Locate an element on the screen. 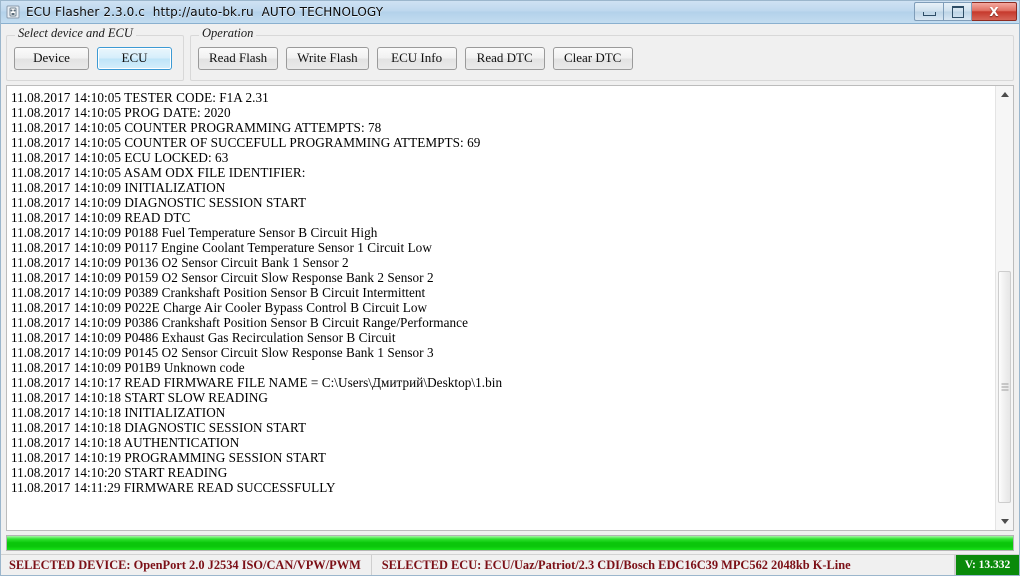 The width and height of the screenshot is (1020, 576). operation-legend: Operation is located at coordinates (228, 33).